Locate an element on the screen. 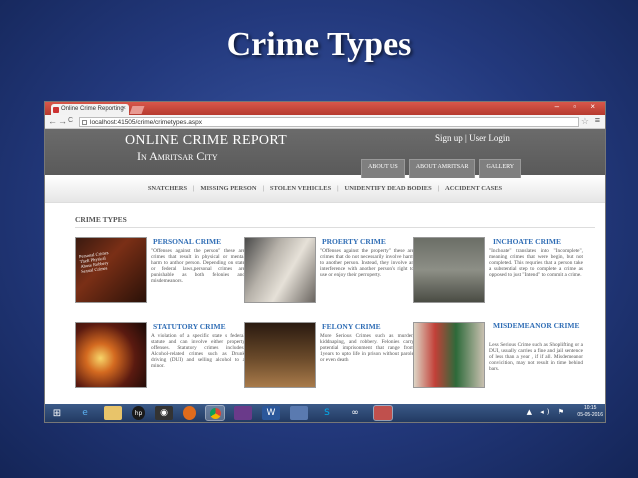  url-text: localhost:41505/crime/crimetypes.aspx is located at coordinates (146, 122).